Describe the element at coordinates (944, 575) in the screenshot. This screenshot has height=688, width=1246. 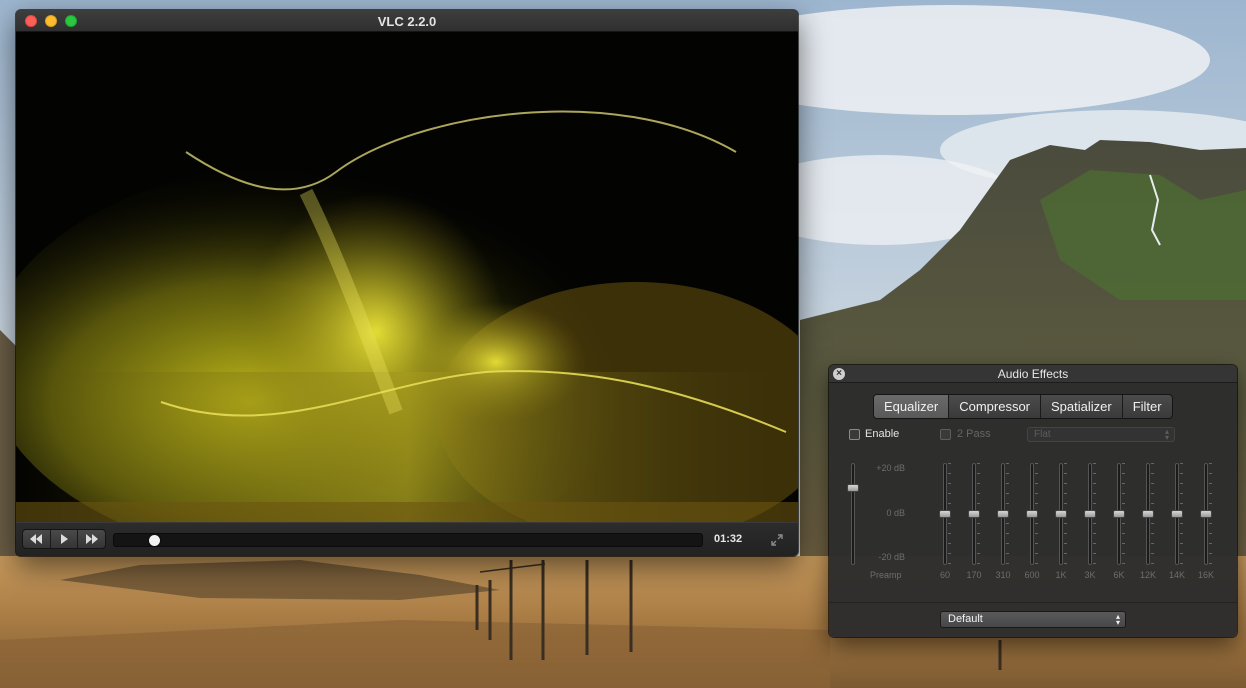
I see `band-label: 60` at that location.